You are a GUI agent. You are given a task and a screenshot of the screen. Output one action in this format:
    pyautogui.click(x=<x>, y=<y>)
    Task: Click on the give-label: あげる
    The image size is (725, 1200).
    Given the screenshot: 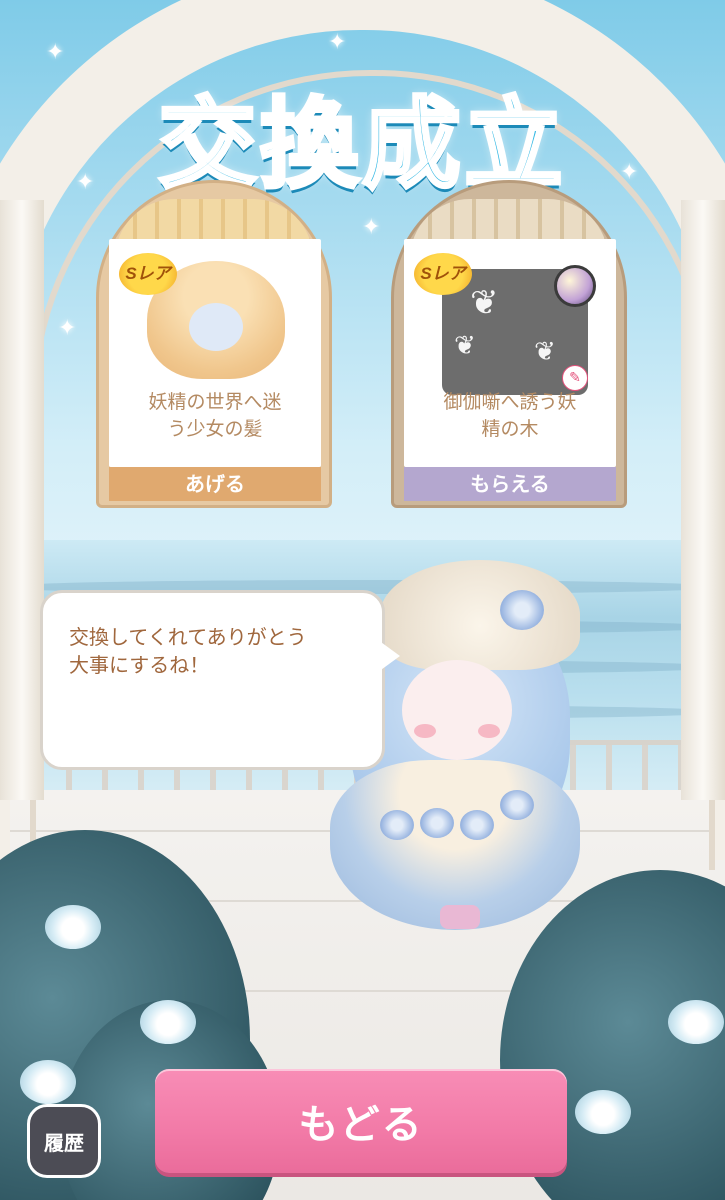 What is the action you would take?
    pyautogui.click(x=215, y=484)
    